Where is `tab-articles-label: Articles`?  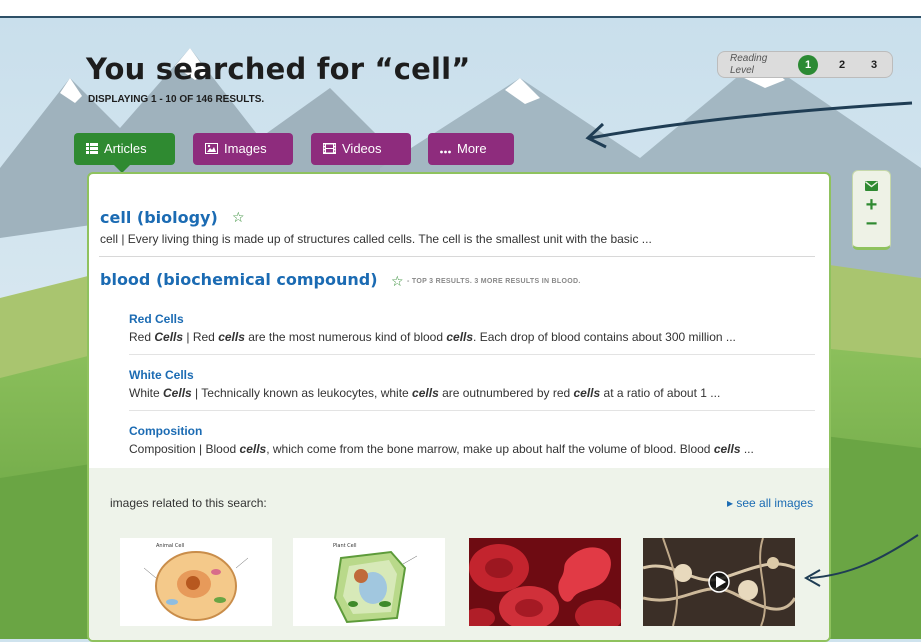
tab-articles-label: Articles is located at coordinates (125, 148).